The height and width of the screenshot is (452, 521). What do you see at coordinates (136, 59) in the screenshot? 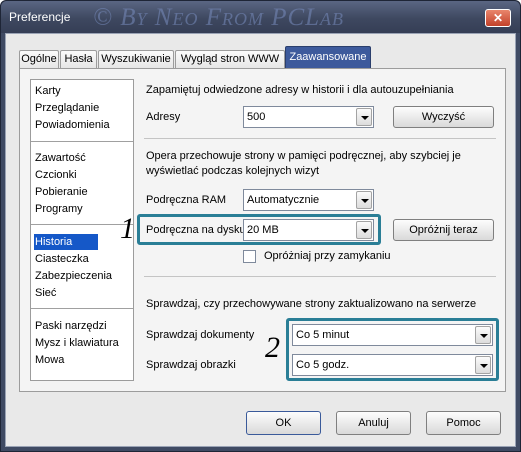
I see `tab-search: Wyszukiwanie` at bounding box center [136, 59].